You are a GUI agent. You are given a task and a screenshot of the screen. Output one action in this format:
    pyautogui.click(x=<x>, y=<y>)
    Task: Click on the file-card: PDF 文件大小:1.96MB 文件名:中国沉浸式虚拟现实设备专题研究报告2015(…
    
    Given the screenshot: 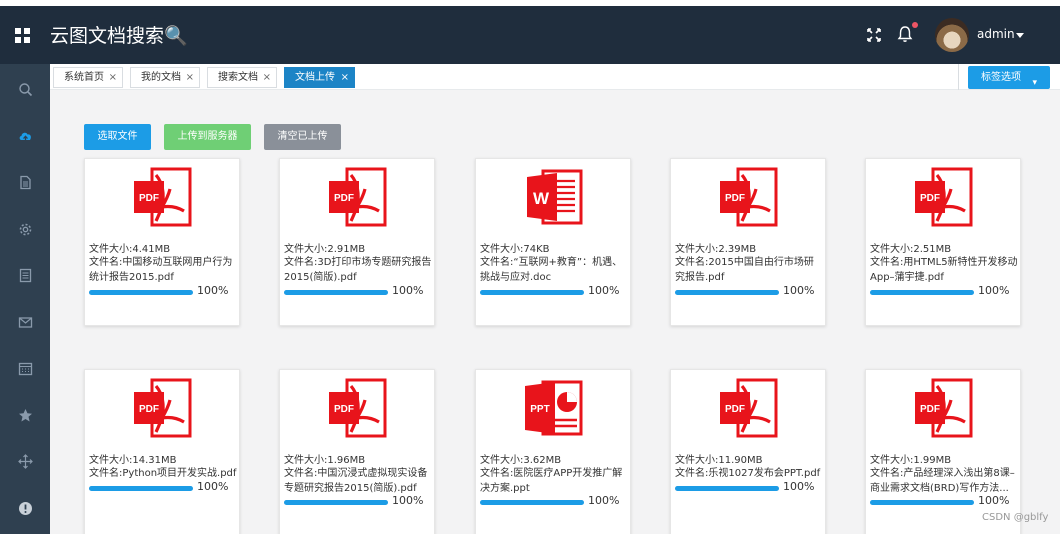 What is the action you would take?
    pyautogui.click(x=357, y=451)
    